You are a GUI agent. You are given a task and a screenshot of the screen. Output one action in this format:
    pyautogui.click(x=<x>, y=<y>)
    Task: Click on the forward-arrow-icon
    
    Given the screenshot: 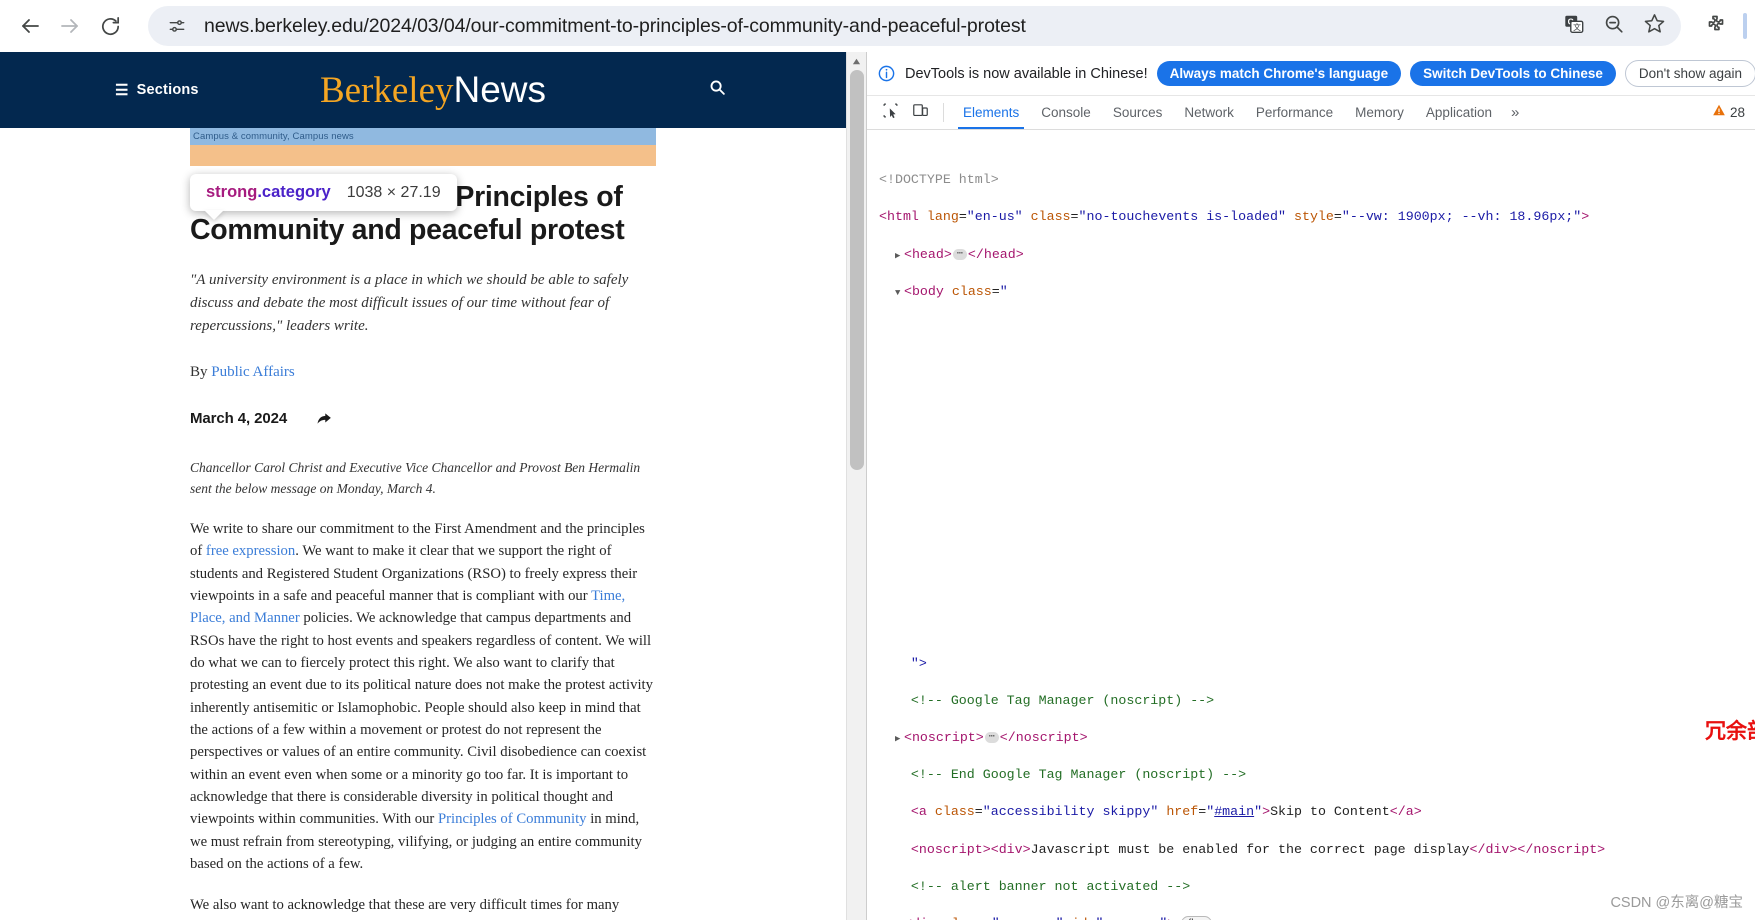 What is the action you would take?
    pyautogui.click(x=70, y=26)
    